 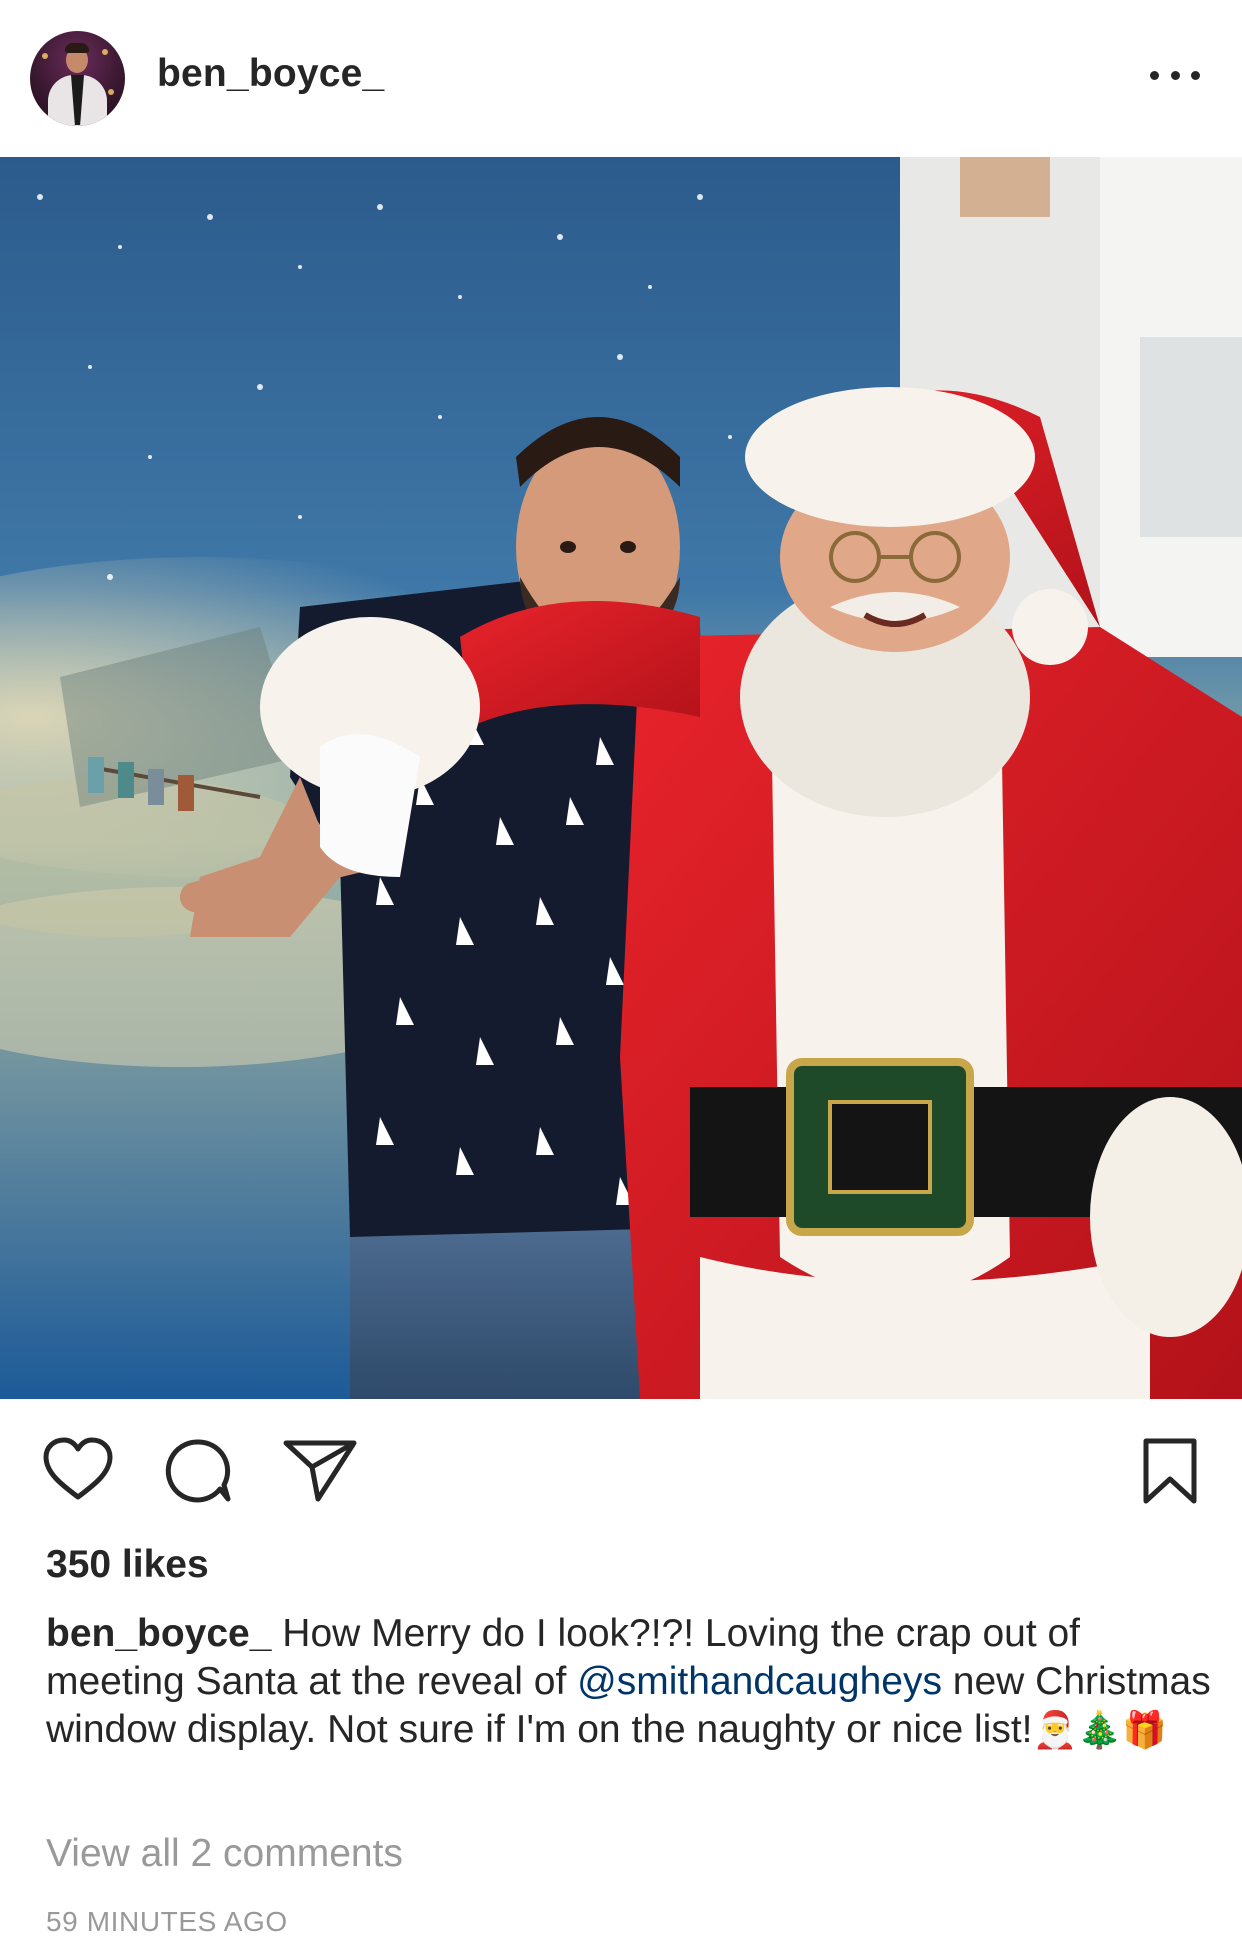 What do you see at coordinates (78, 1469) in the screenshot?
I see `heart-icon` at bounding box center [78, 1469].